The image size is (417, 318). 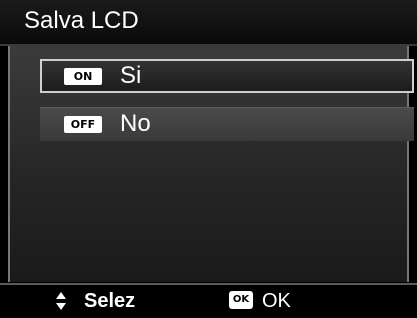 What do you see at coordinates (208, 23) in the screenshot?
I see `menu-header: Salva LCD` at bounding box center [208, 23].